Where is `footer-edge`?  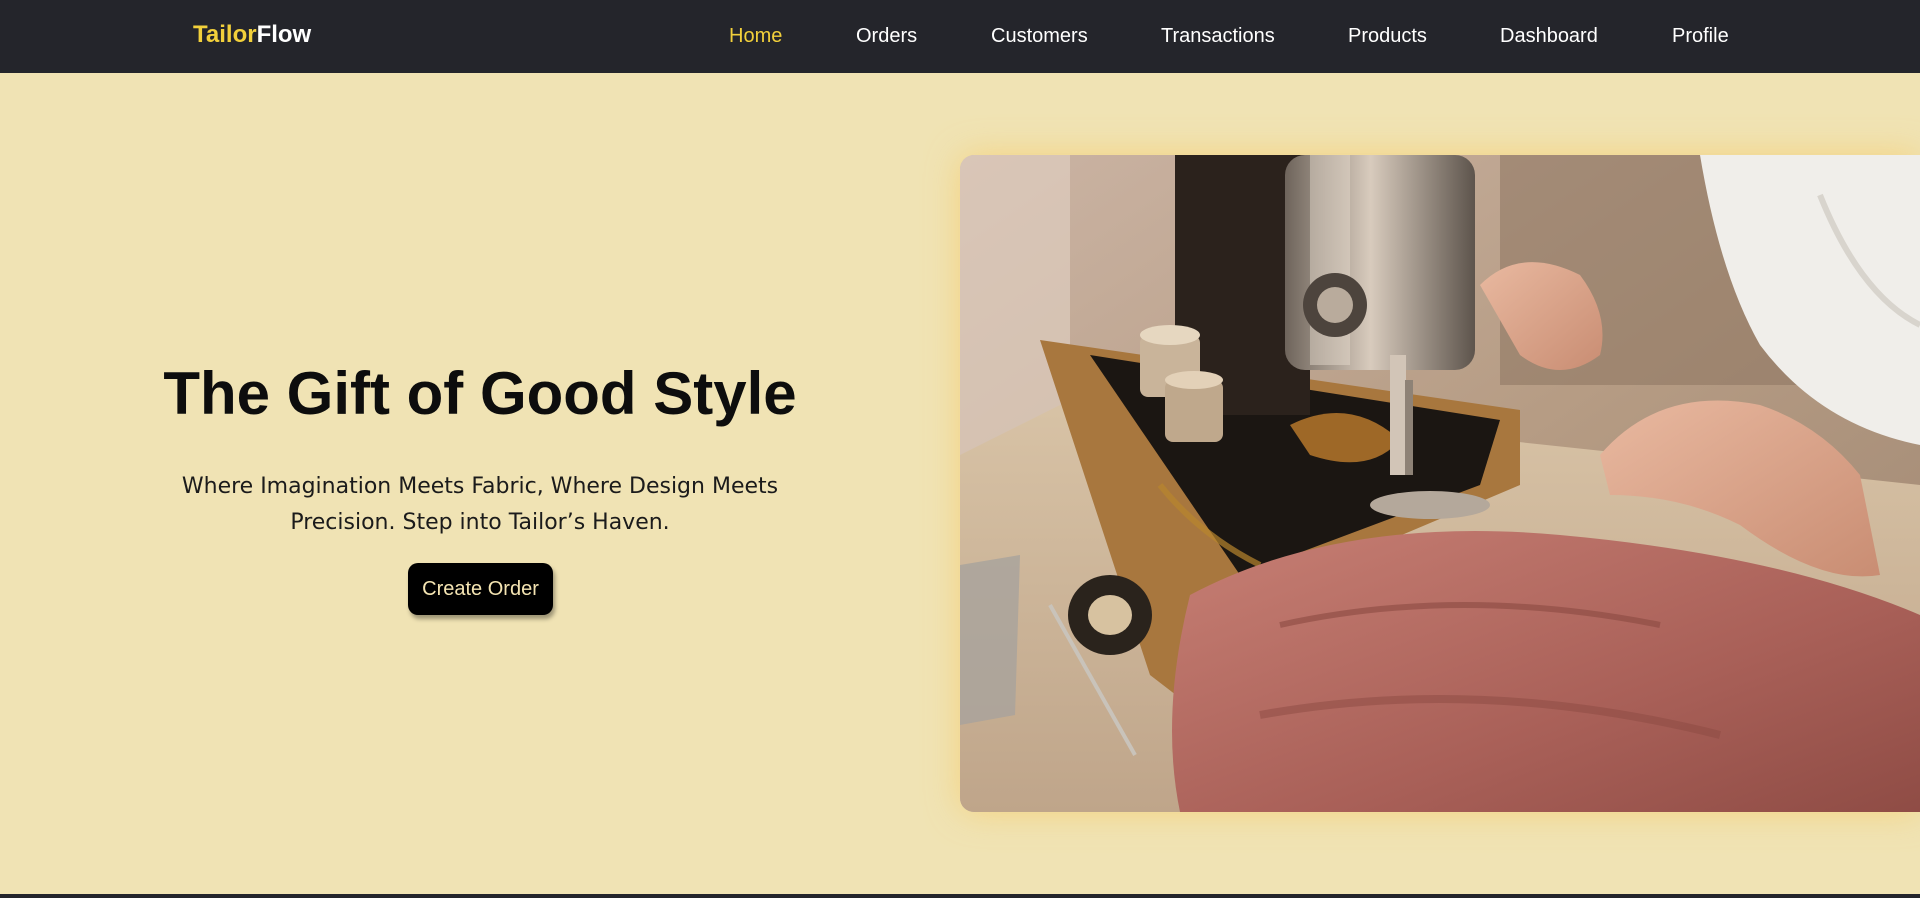
footer-edge is located at coordinates (960, 896).